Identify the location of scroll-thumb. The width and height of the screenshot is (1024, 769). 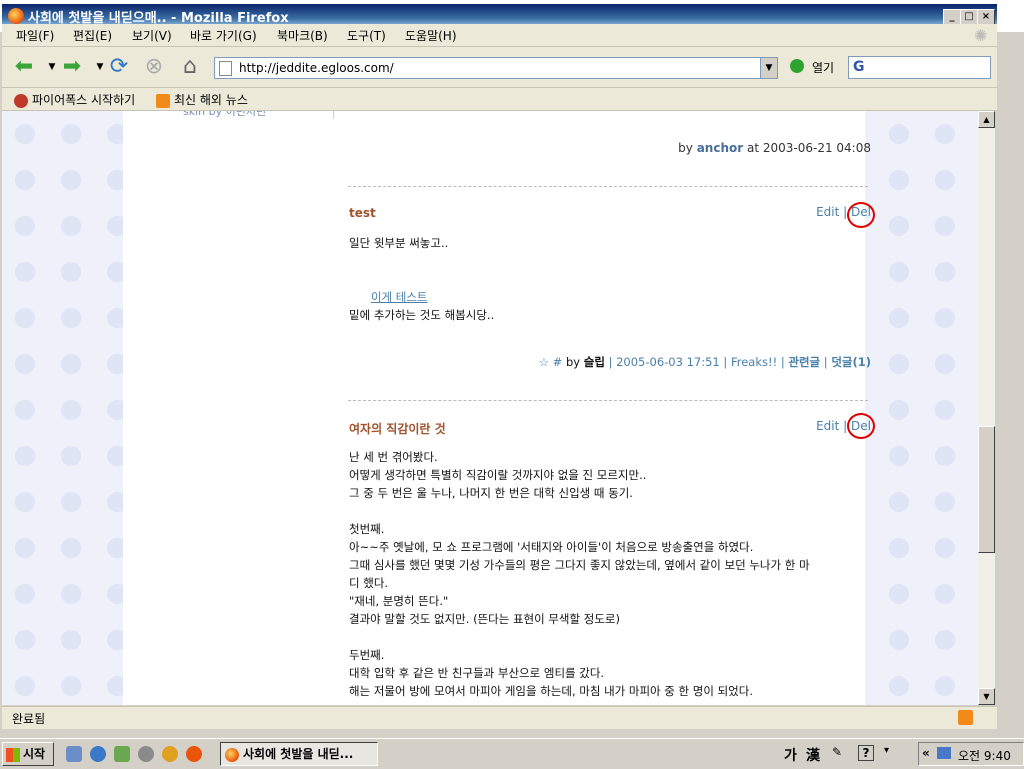
(986, 489).